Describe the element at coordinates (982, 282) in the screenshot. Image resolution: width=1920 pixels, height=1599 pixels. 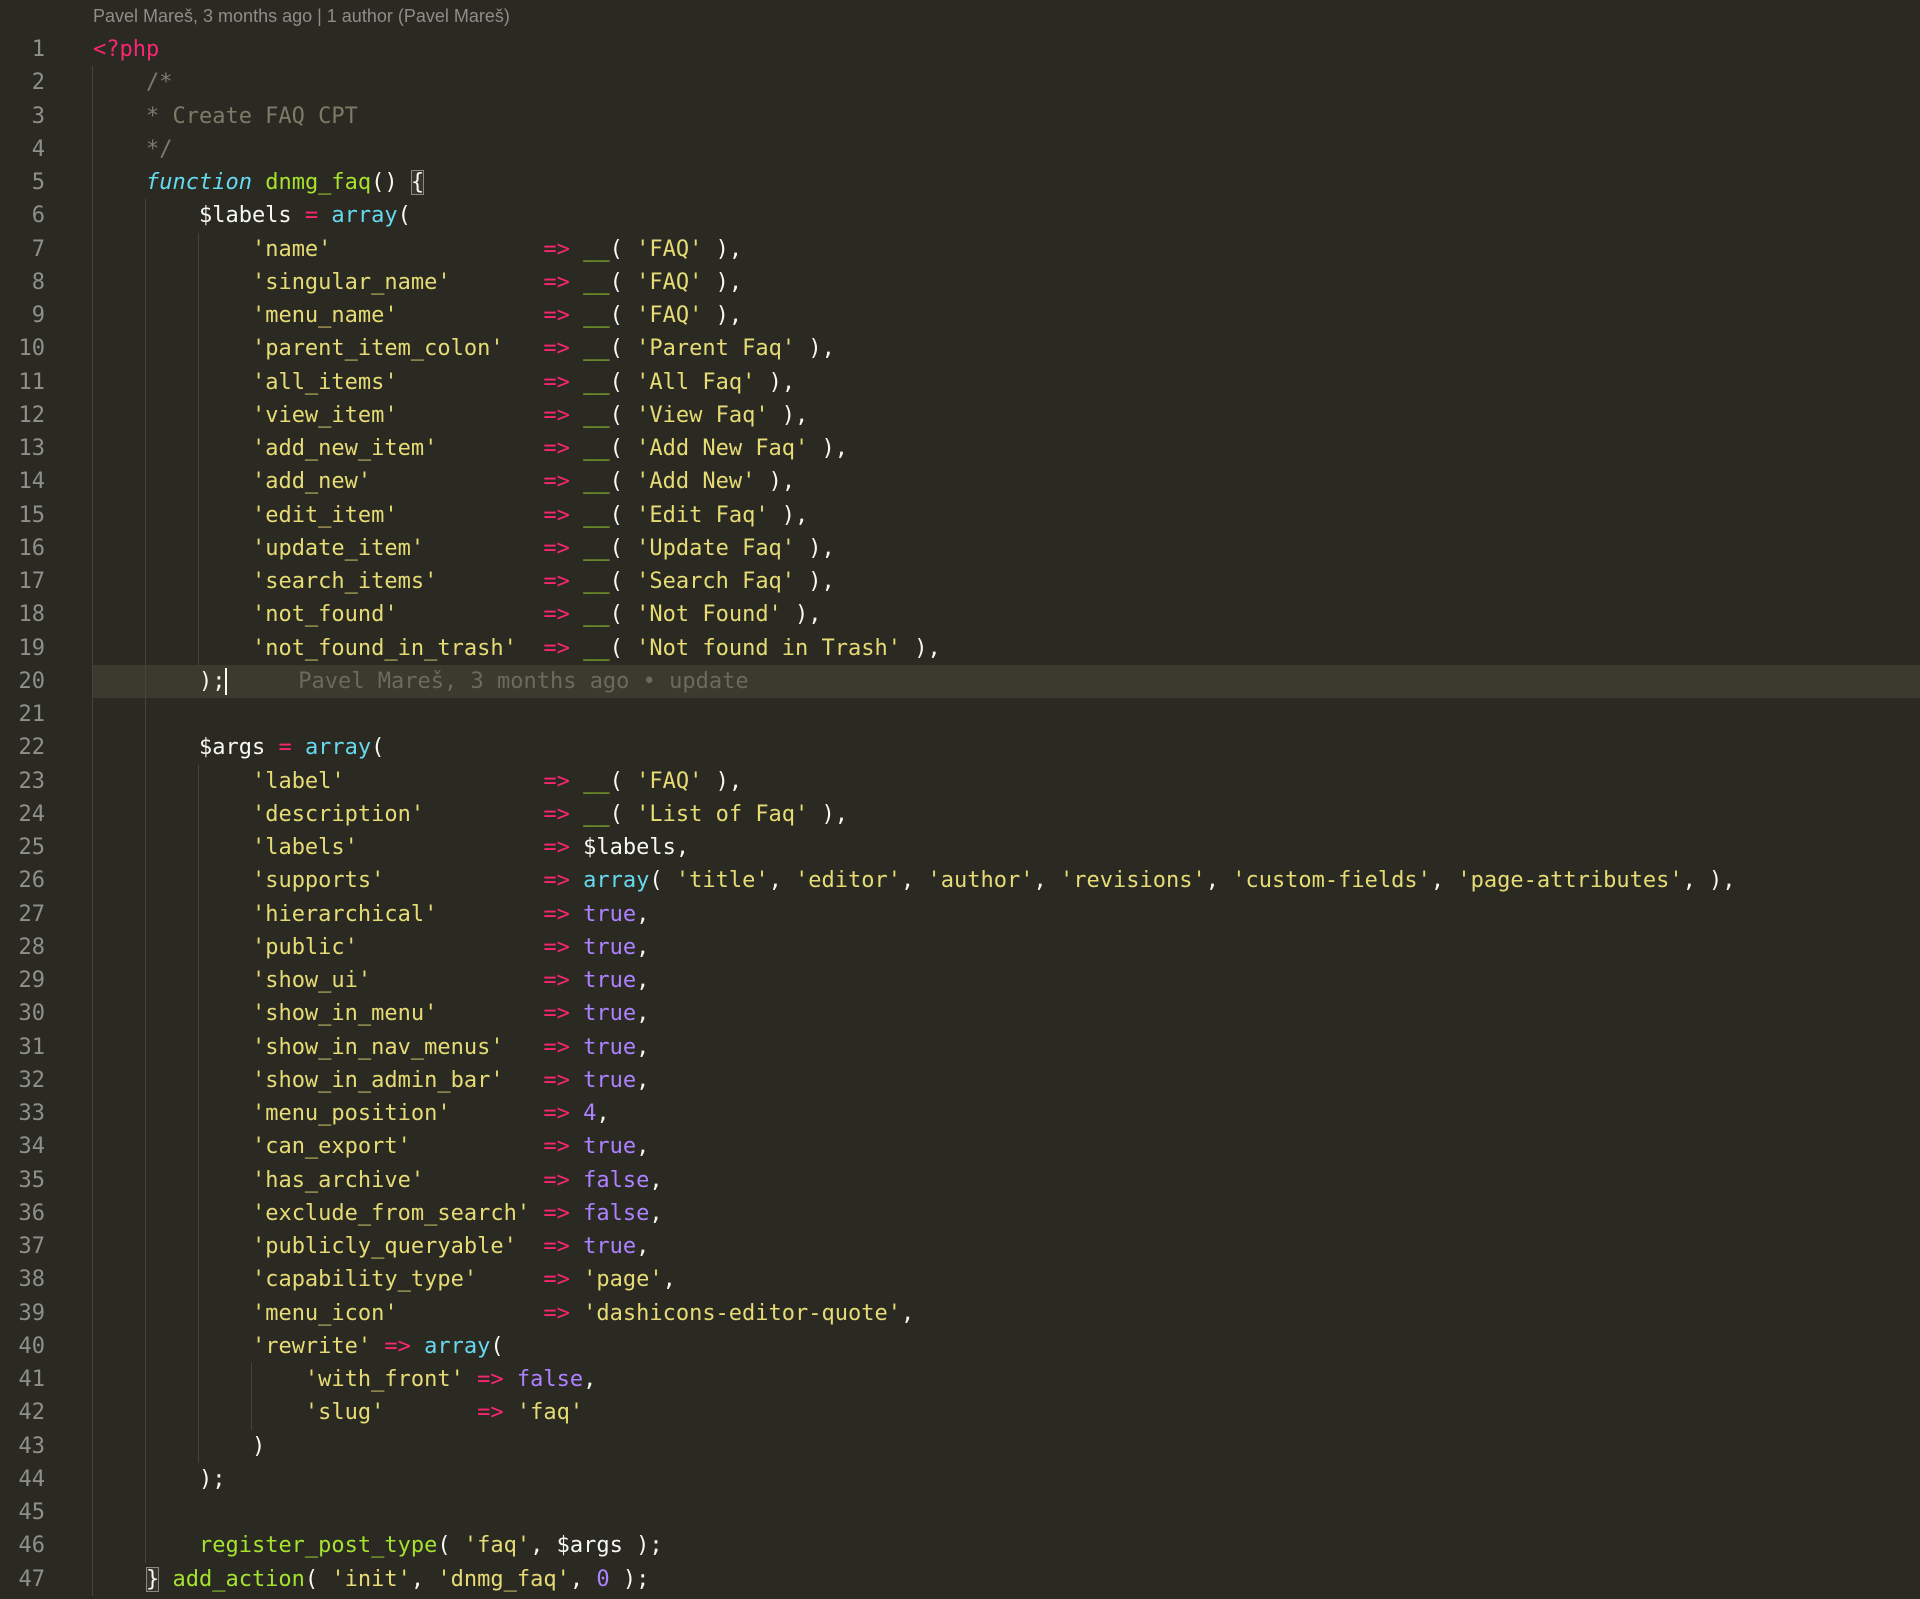
I see `line-content: 'singular_name' => __( 'FAQ' ),` at that location.